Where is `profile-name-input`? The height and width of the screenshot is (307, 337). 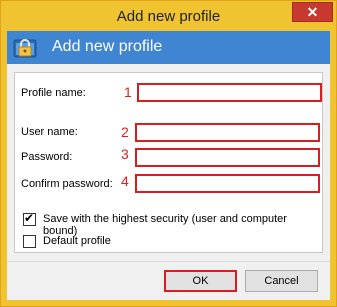 profile-name-input is located at coordinates (229, 92).